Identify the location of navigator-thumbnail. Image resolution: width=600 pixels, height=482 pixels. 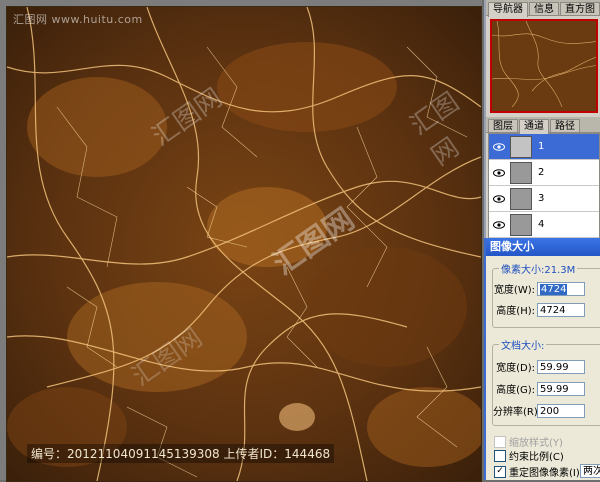
(544, 66).